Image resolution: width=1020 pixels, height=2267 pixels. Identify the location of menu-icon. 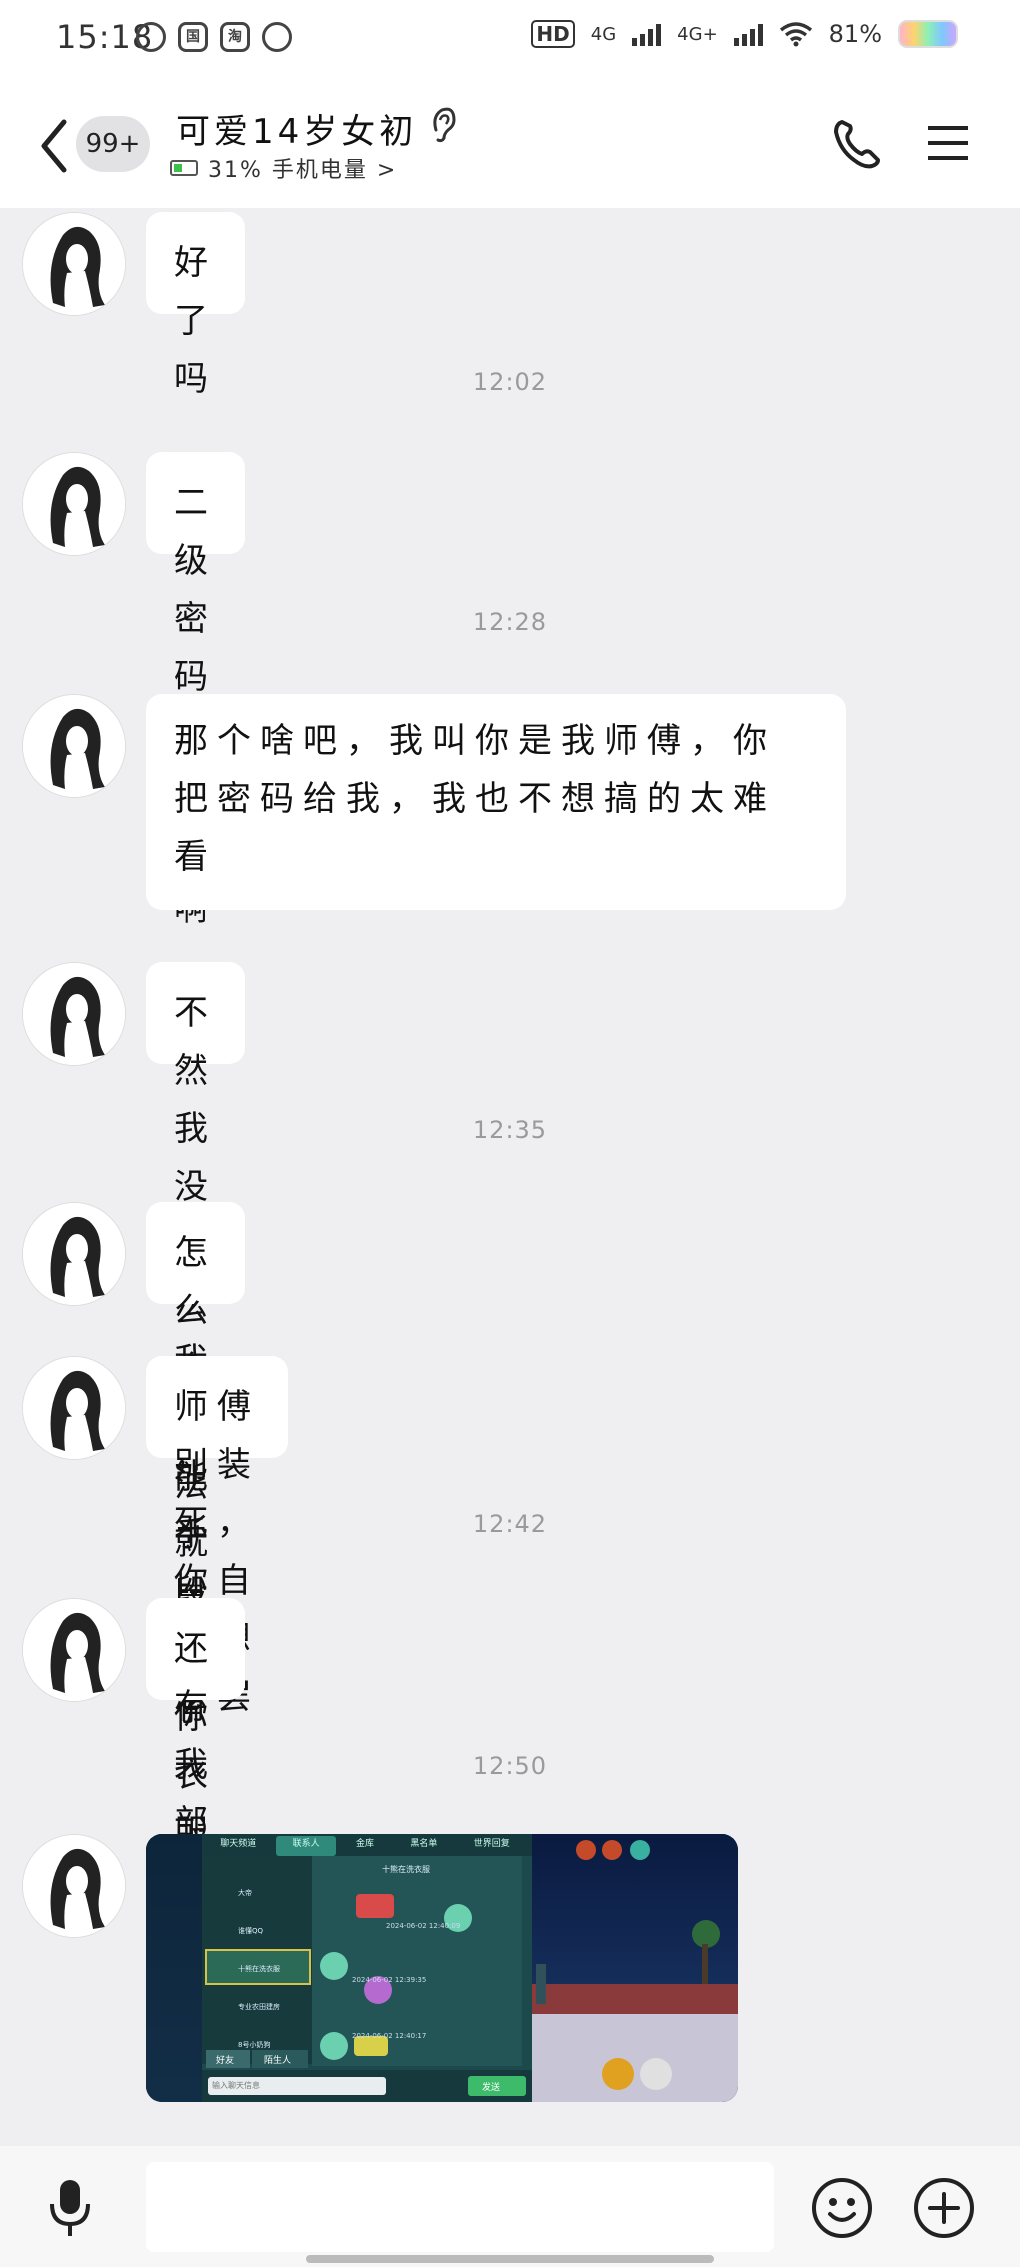
(948, 143).